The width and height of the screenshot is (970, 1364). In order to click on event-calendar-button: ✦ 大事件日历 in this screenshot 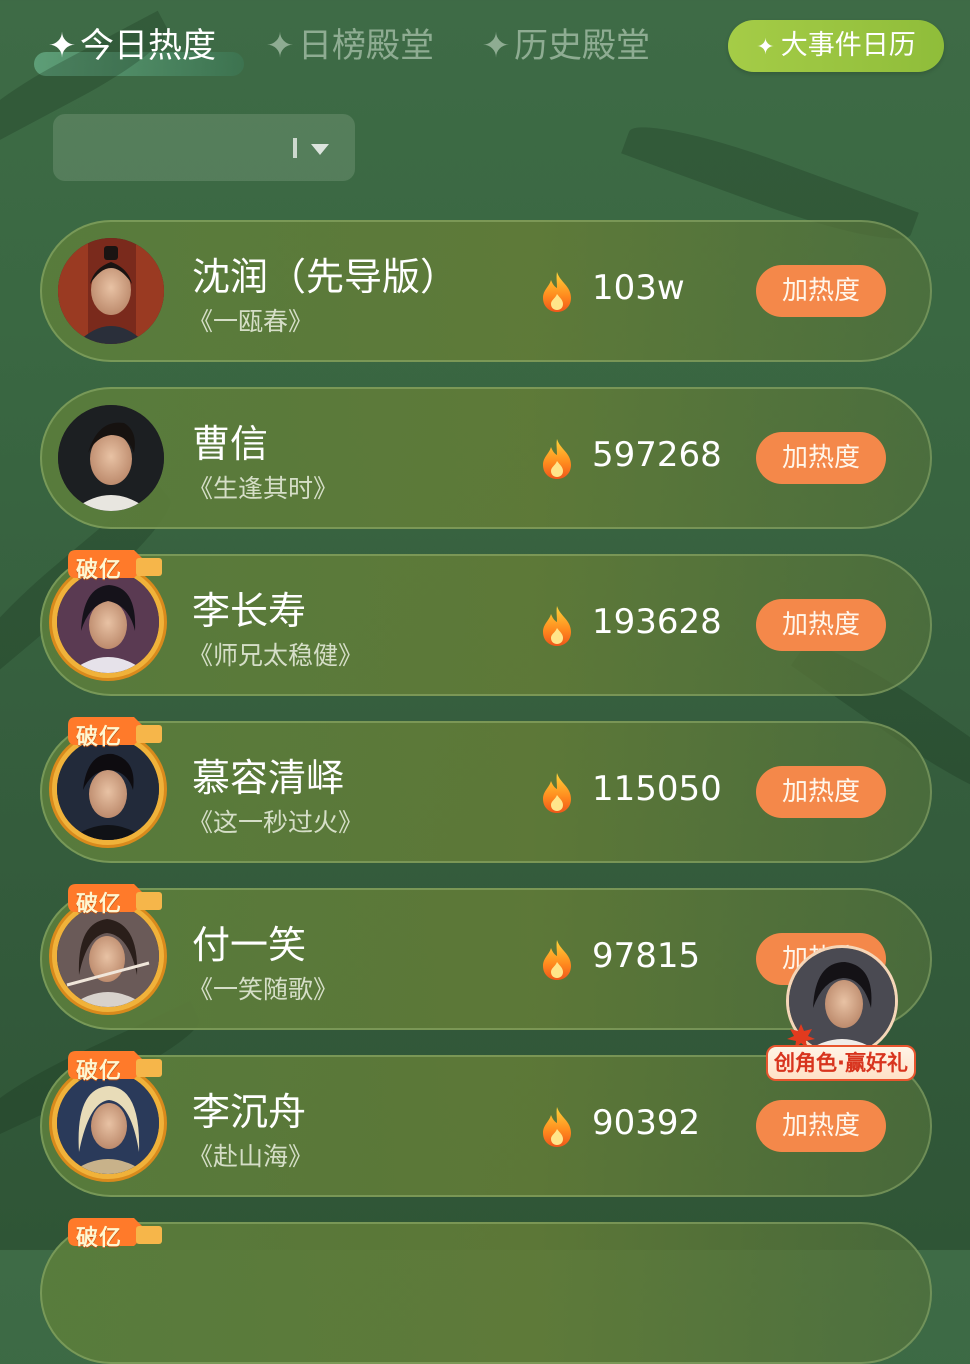, I will do `click(836, 46)`.